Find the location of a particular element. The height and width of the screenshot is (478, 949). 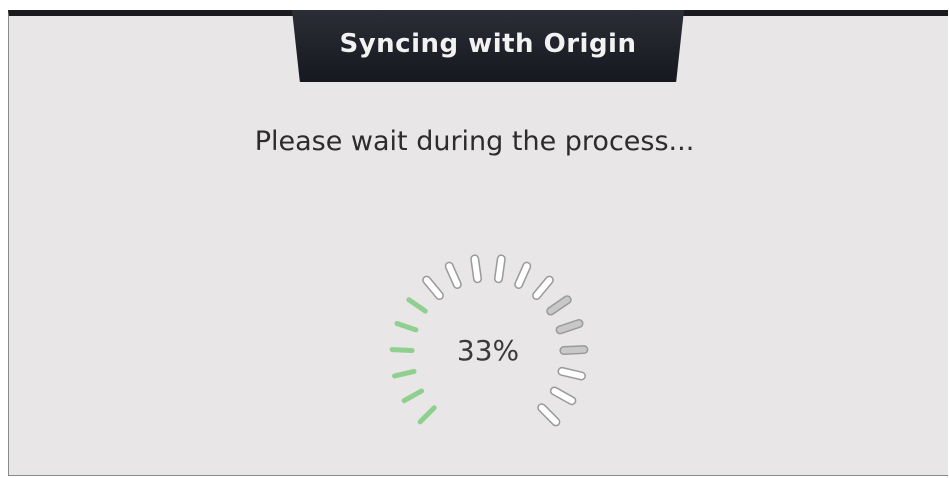

dialog-title-tab: Syncing with Origin is located at coordinates (488, 46).